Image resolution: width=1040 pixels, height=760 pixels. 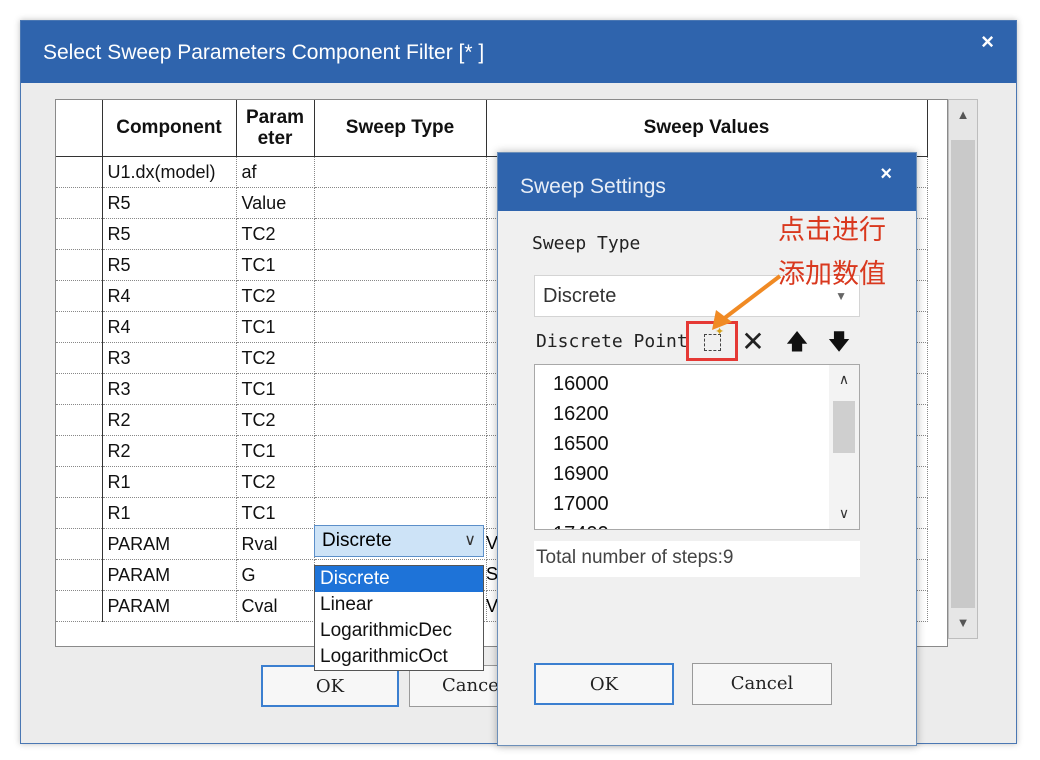 I want to click on parameter-header-part: Param, so click(x=275, y=117).